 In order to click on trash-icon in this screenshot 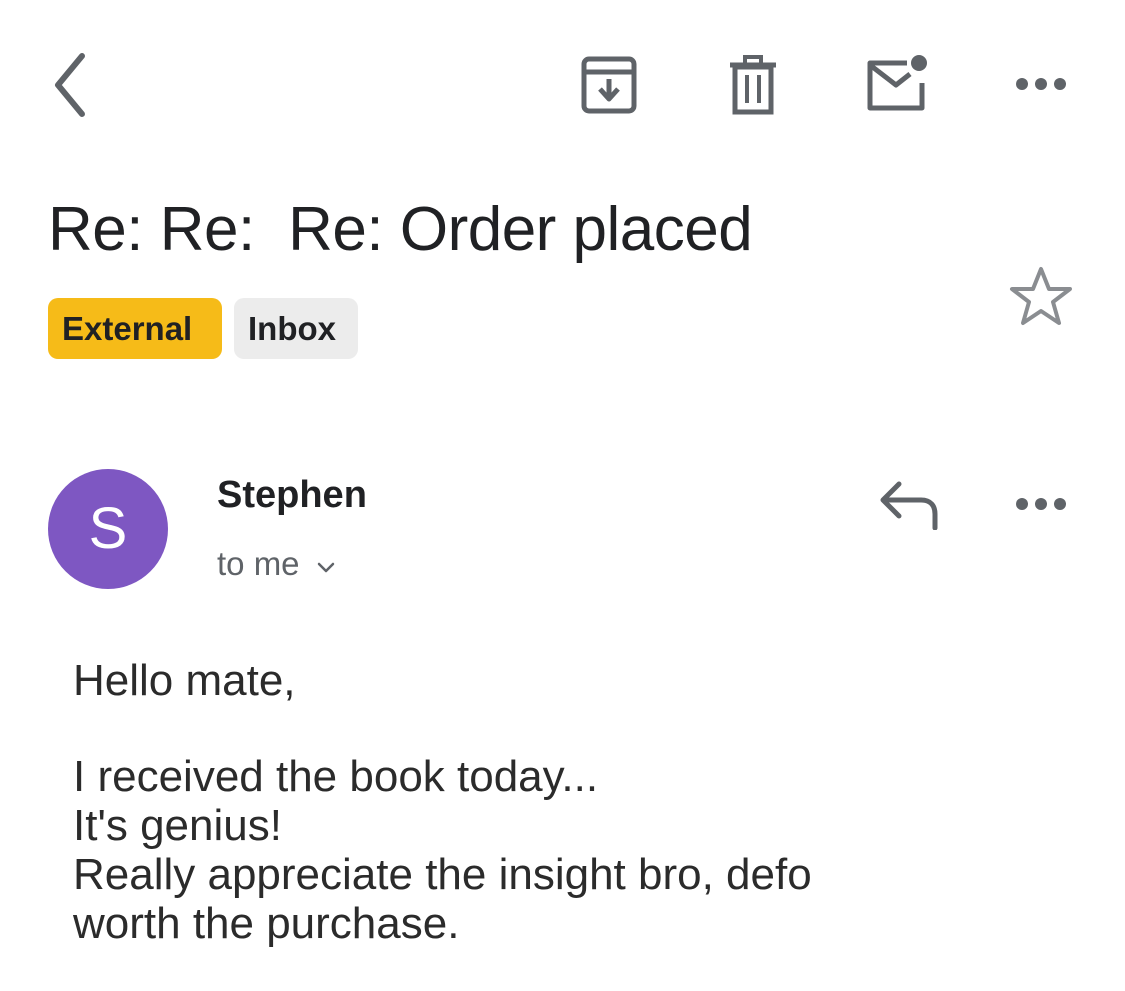, I will do `click(753, 85)`.